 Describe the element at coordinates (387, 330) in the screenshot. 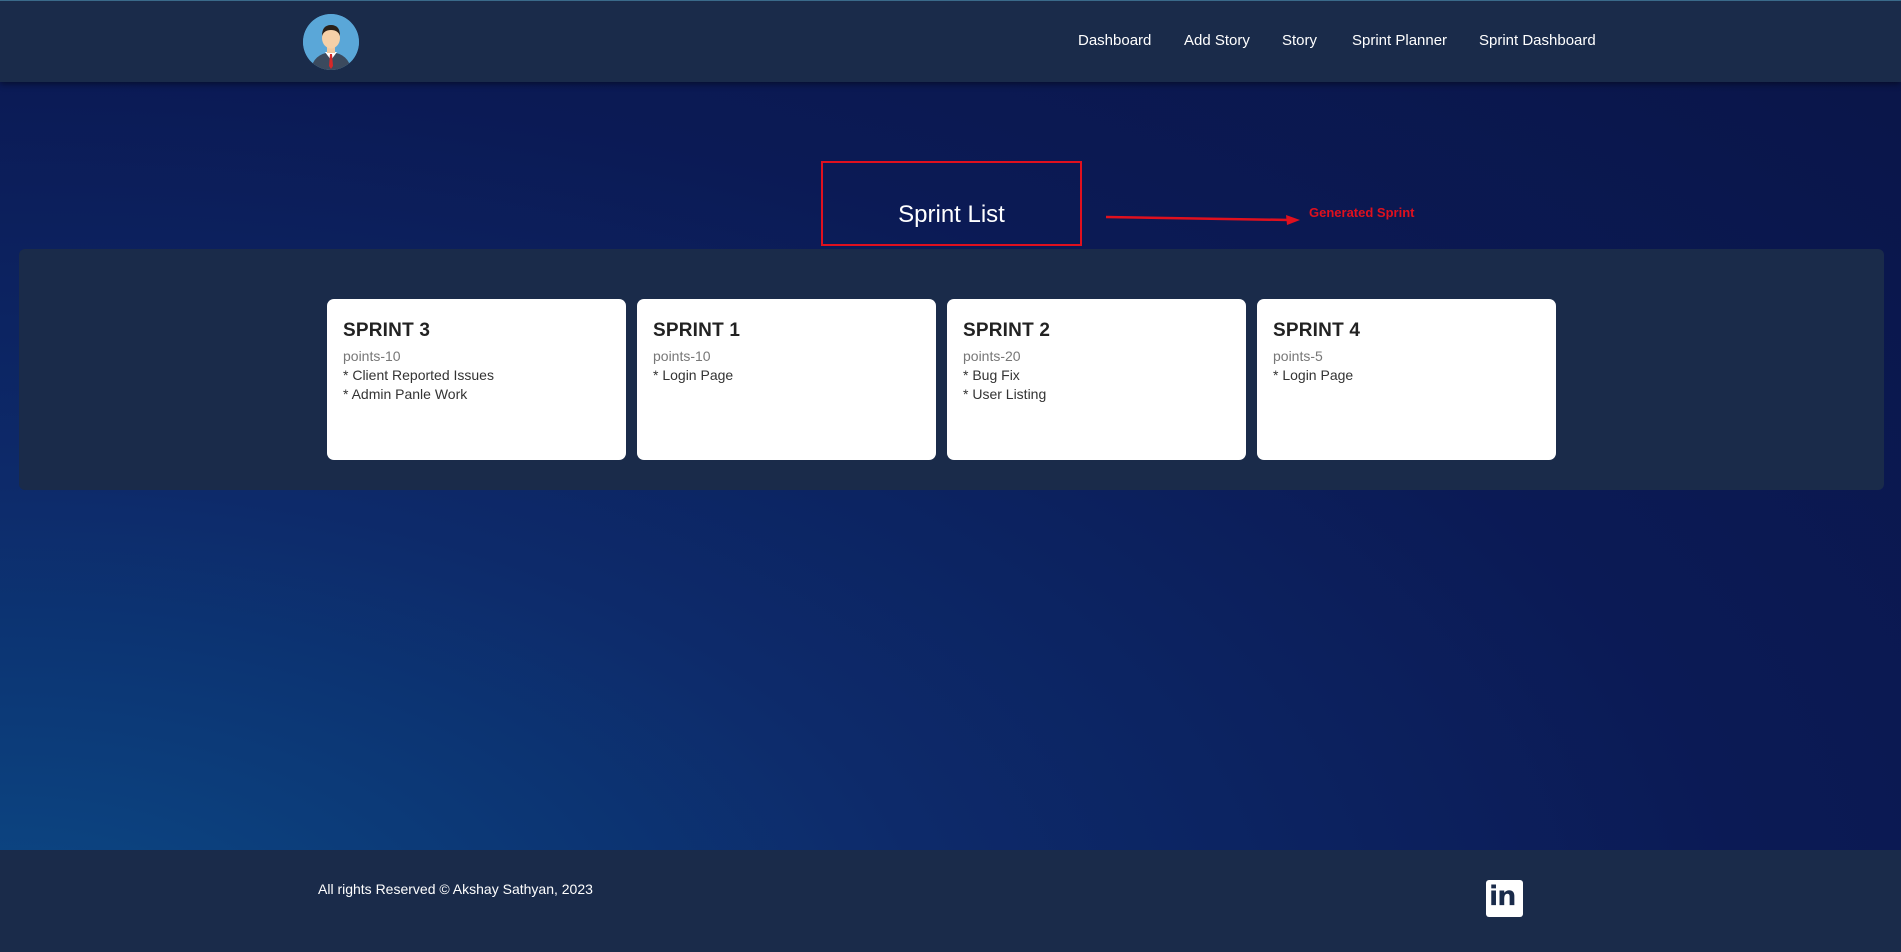

I see `sprint-name: SPRINT 3` at that location.